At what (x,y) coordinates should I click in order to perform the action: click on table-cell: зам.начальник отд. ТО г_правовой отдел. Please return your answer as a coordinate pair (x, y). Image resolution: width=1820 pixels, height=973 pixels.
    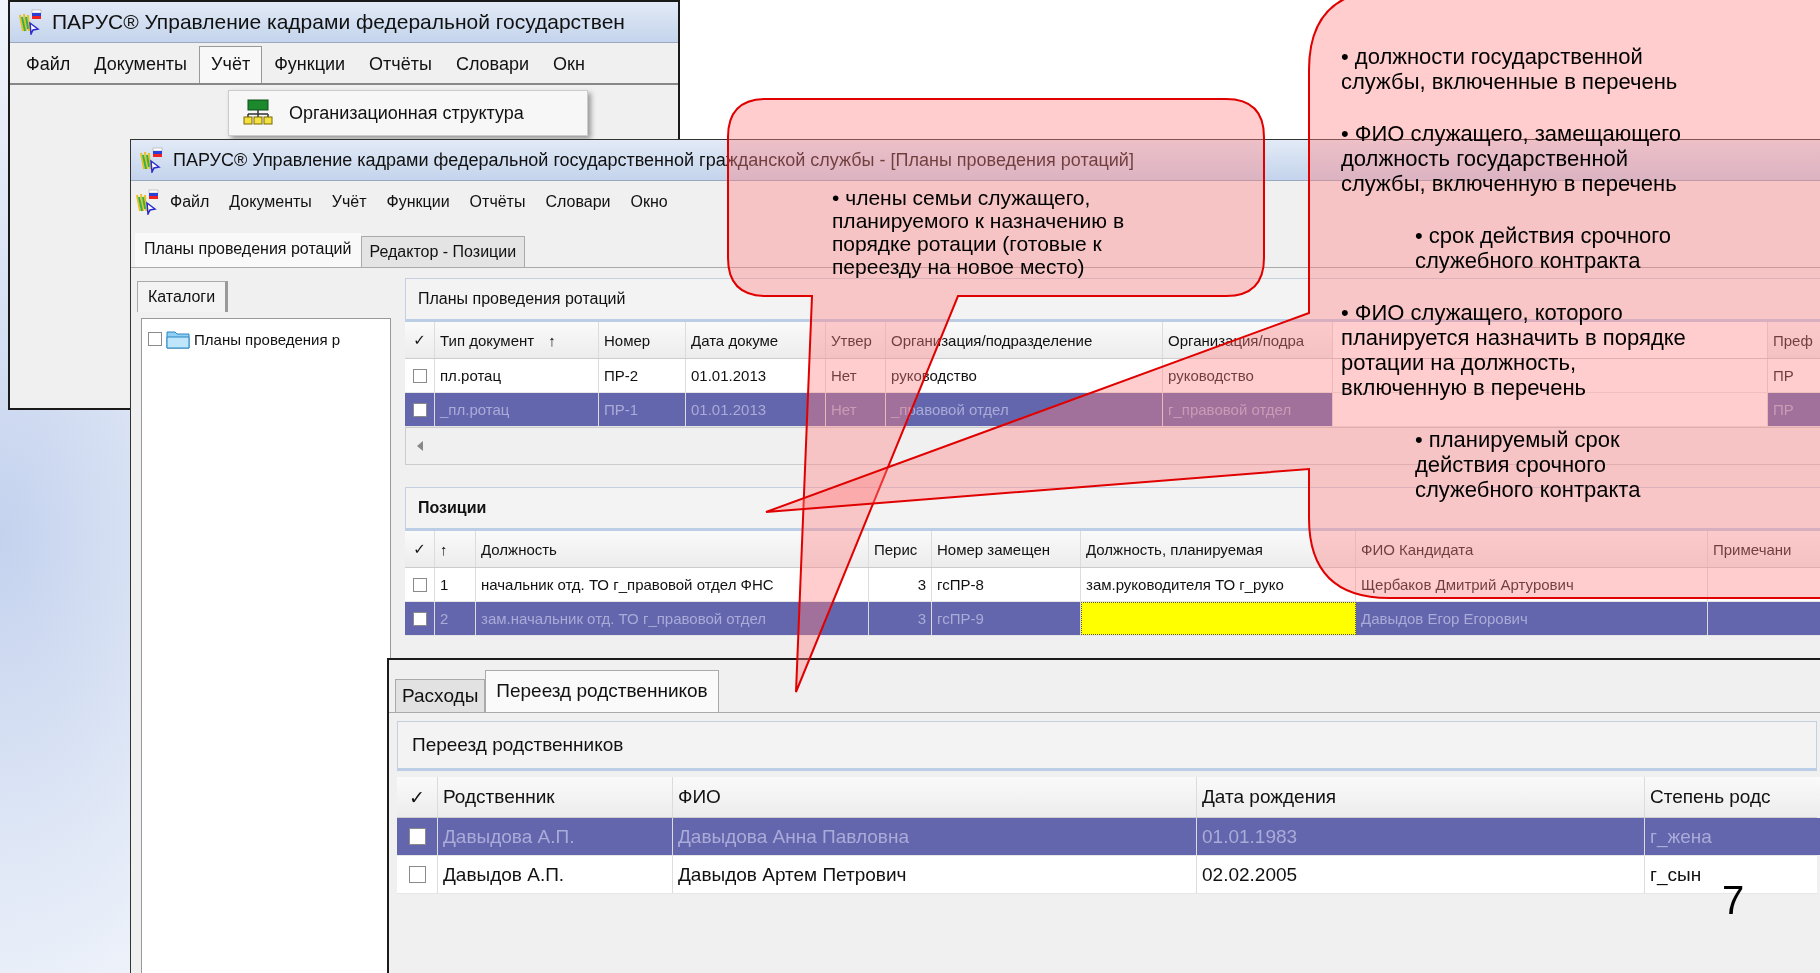
    Looking at the image, I should click on (672, 618).